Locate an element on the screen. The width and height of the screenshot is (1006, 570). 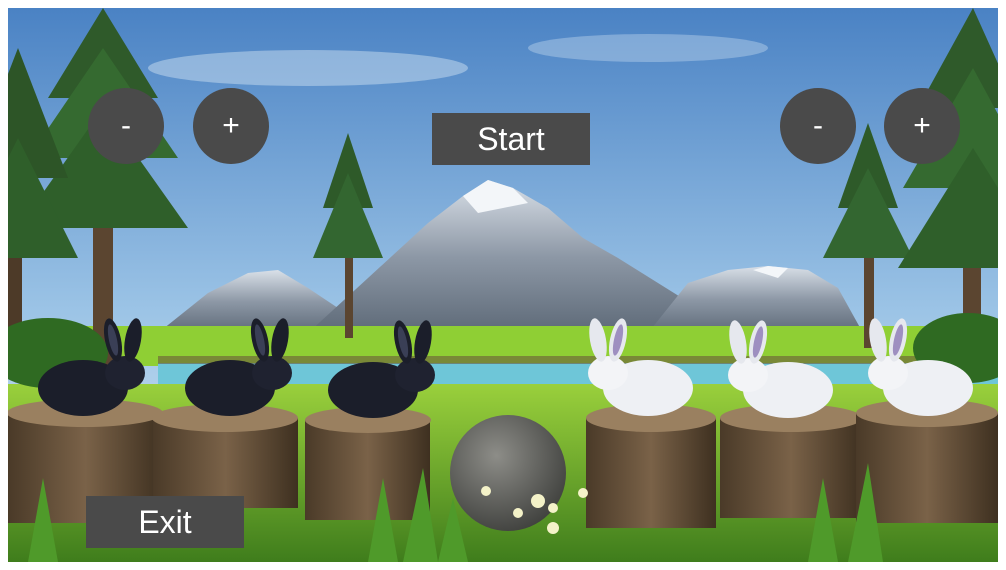
right-increase-button: + is located at coordinates (922, 126).